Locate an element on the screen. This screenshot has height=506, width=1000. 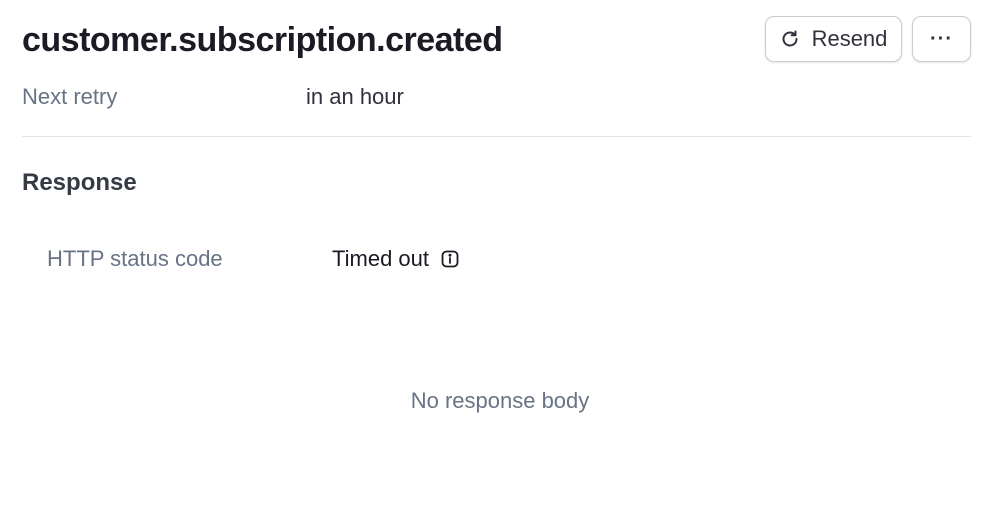
ellipsis-icon: ··· is located at coordinates (941, 38).